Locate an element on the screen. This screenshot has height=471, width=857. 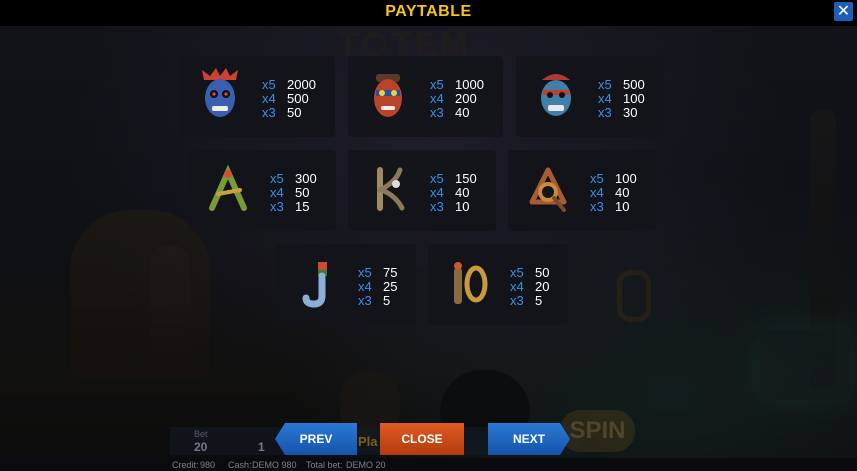
paytable-card: x5 1000 x4 200 x3 40 is located at coordinates (425, 96).